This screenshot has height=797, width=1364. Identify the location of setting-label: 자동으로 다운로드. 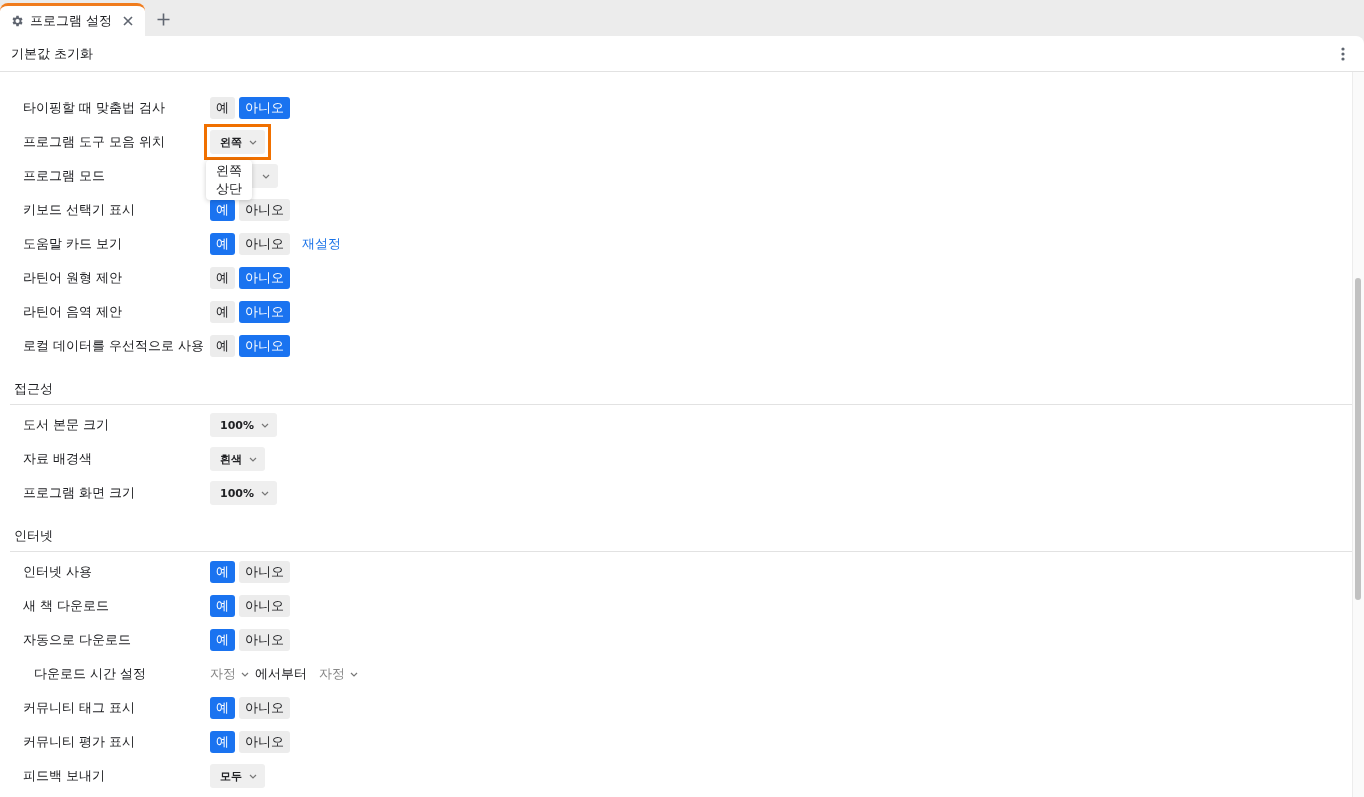
(77, 640).